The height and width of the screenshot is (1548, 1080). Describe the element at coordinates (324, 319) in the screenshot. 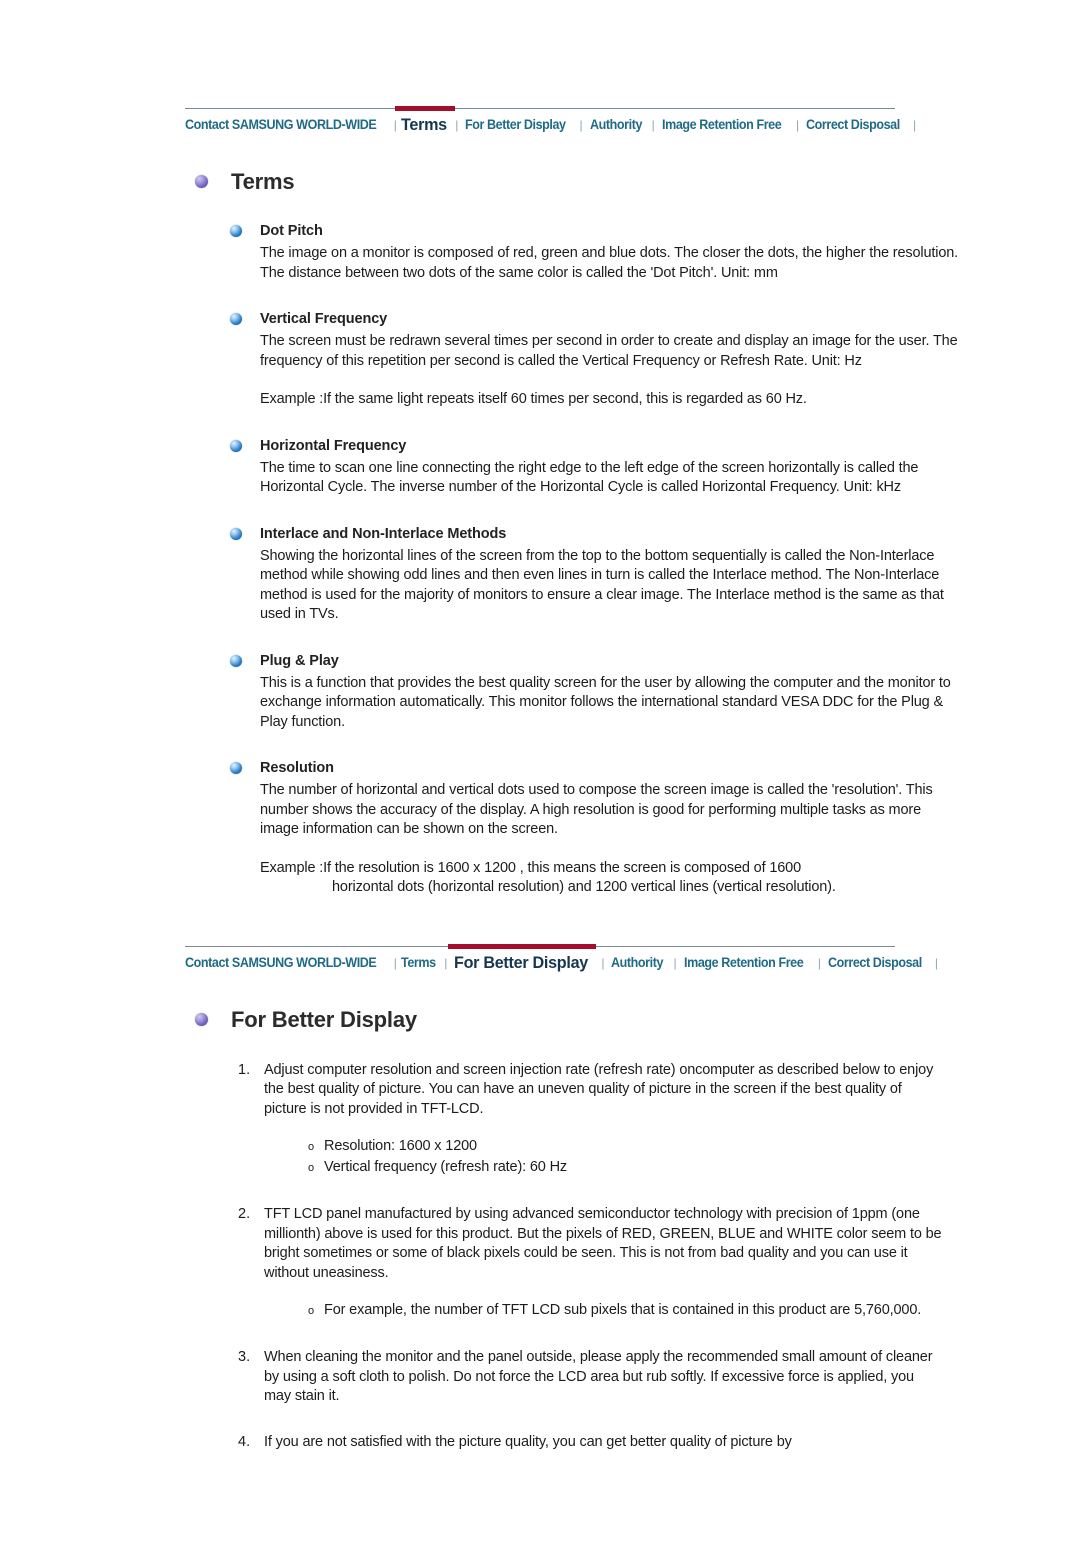

I see `term-heading: Vertical Frequency` at that location.